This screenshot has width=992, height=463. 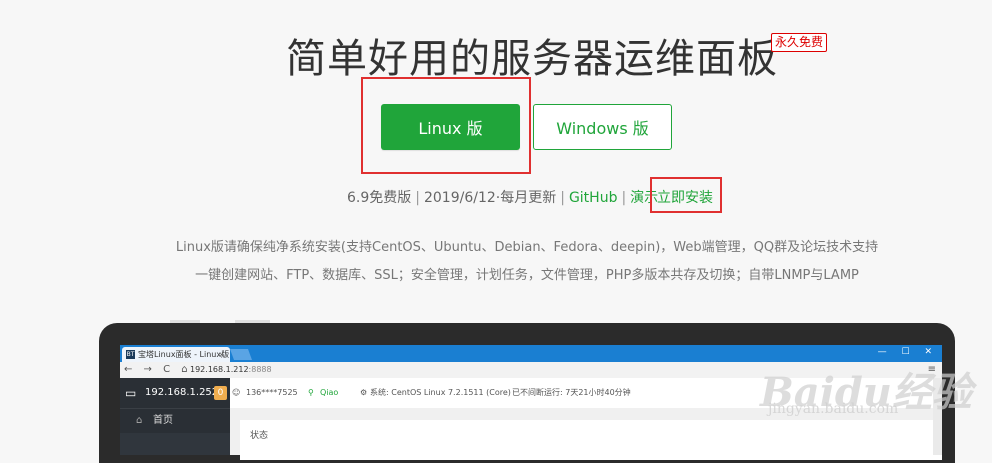 What do you see at coordinates (260, 369) in the screenshot?
I see `url-port: :8888` at bounding box center [260, 369].